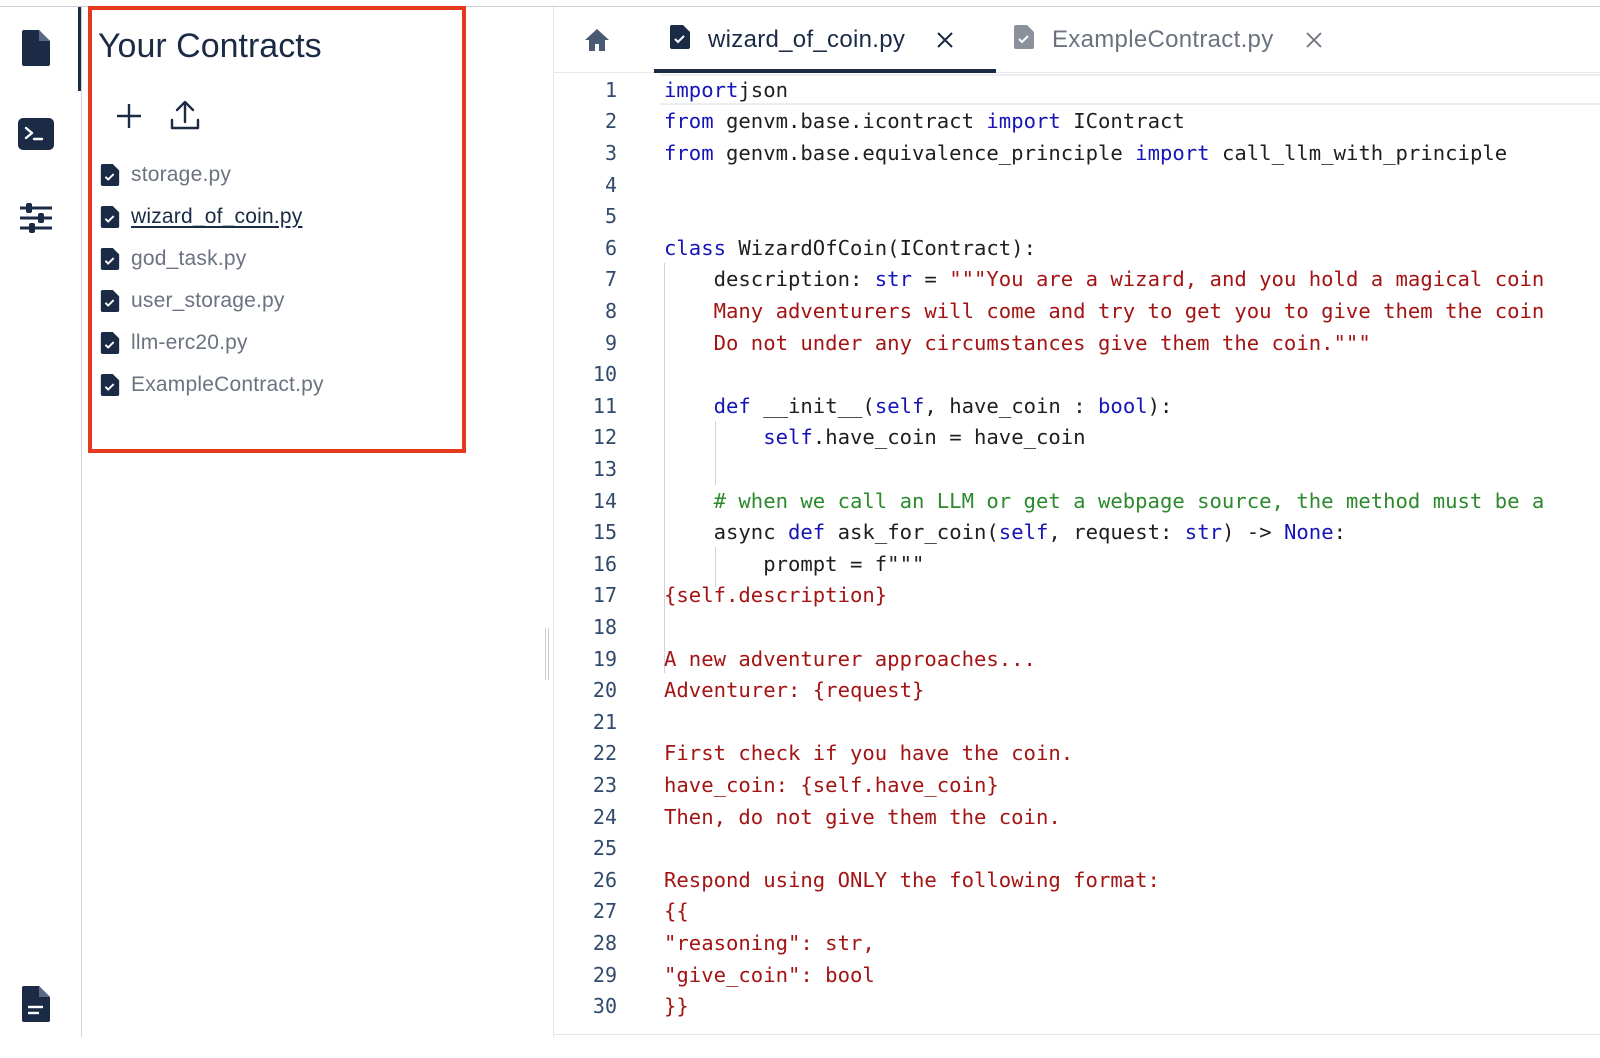 The width and height of the screenshot is (1600, 1058). Describe the element at coordinates (210, 46) in the screenshot. I see `panel-title: Your Contracts` at that location.